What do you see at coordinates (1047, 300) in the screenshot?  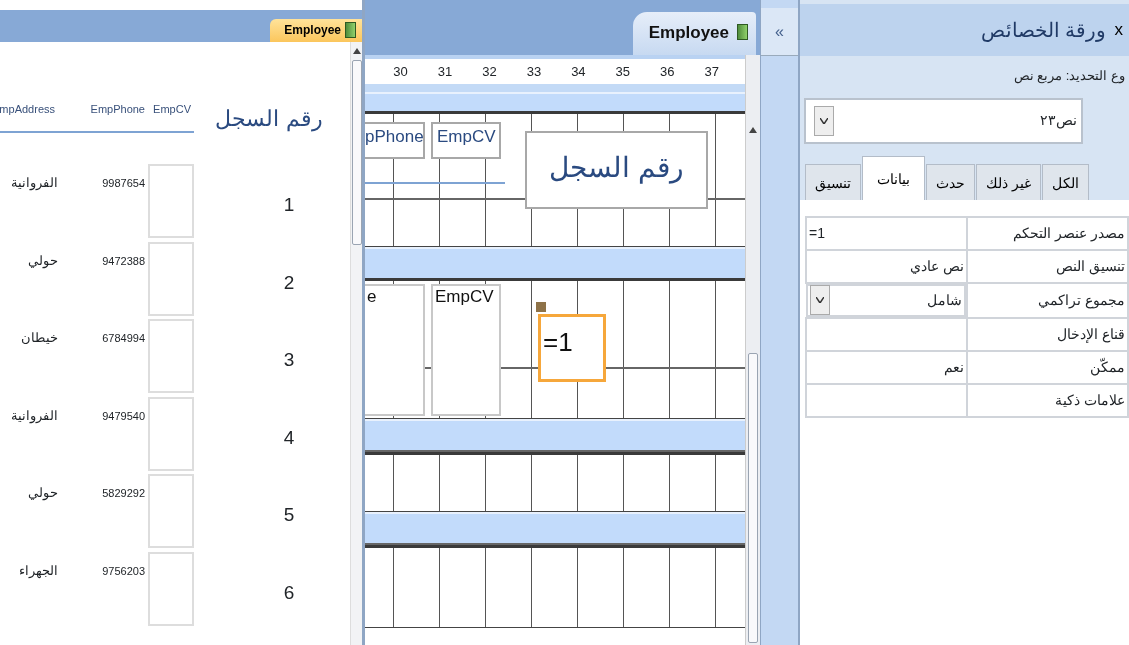 I see `property-name: مجموع تراكمي` at bounding box center [1047, 300].